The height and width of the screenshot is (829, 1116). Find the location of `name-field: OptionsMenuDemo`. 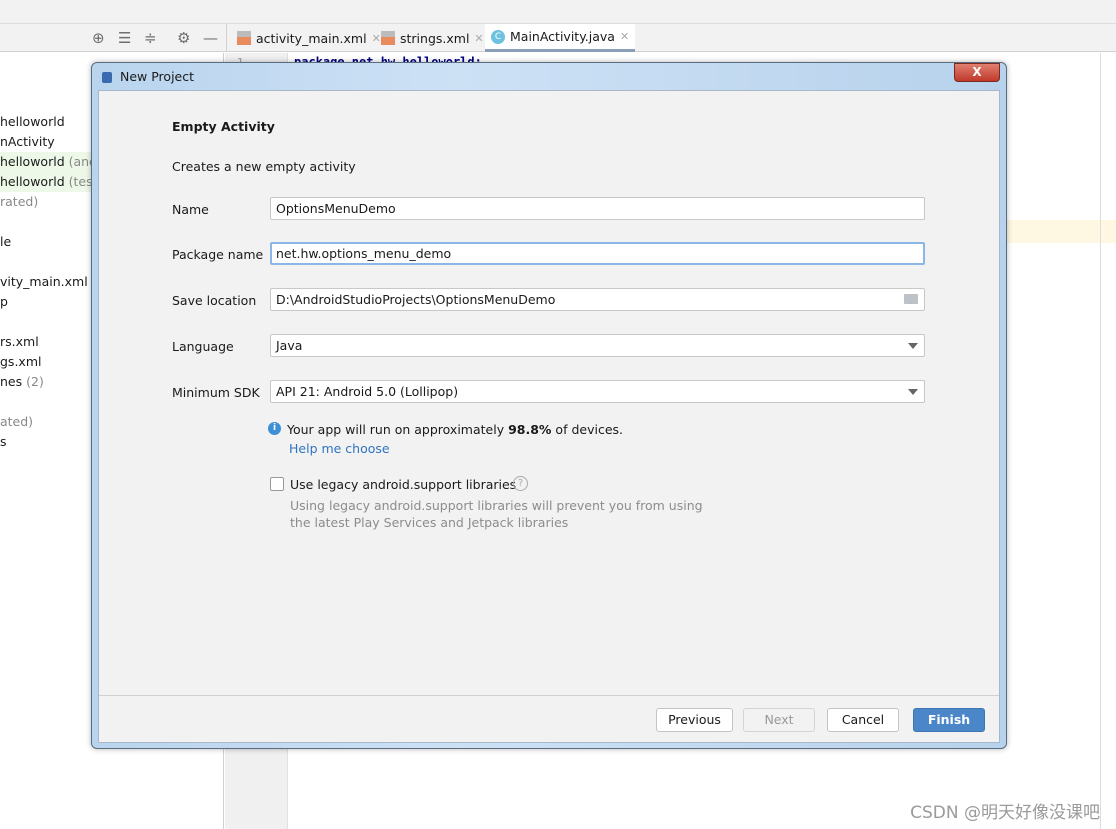

name-field: OptionsMenuDemo is located at coordinates (597, 208).